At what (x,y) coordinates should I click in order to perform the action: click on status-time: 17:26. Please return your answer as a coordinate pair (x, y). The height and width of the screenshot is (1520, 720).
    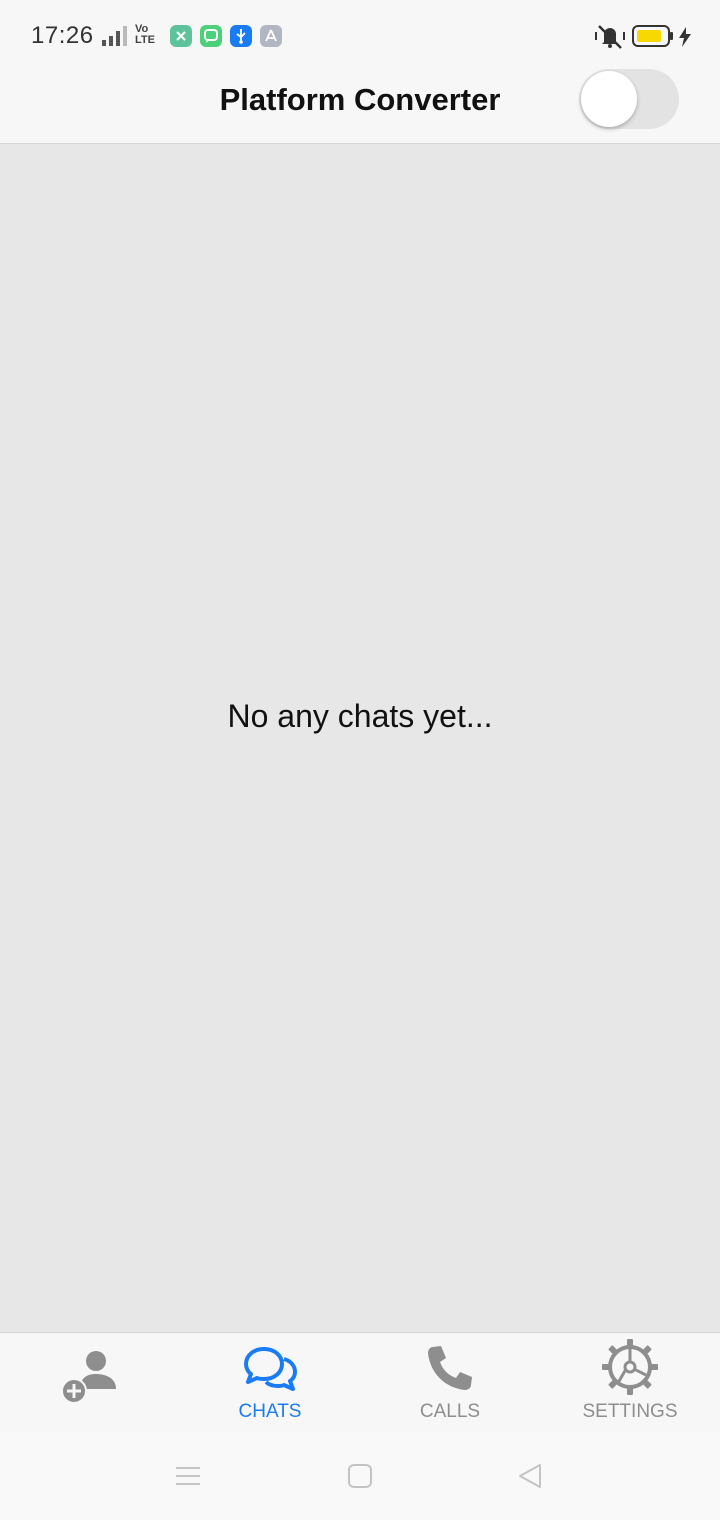
    Looking at the image, I should click on (62, 35).